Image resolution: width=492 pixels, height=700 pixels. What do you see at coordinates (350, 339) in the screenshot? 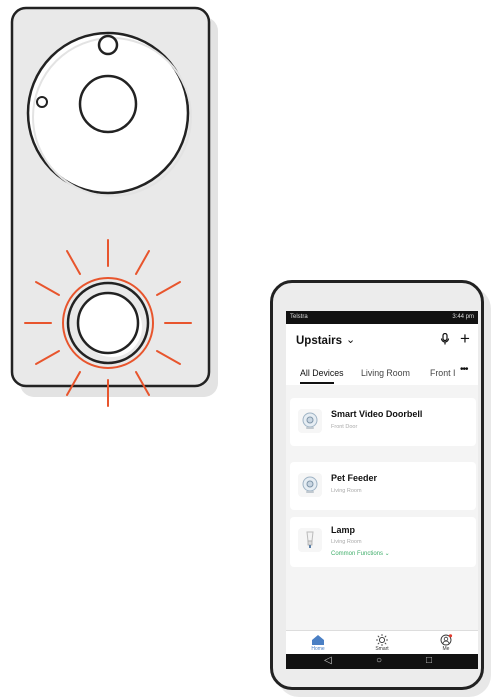
I see `chevron-down-icon: ⌄` at bounding box center [350, 339].